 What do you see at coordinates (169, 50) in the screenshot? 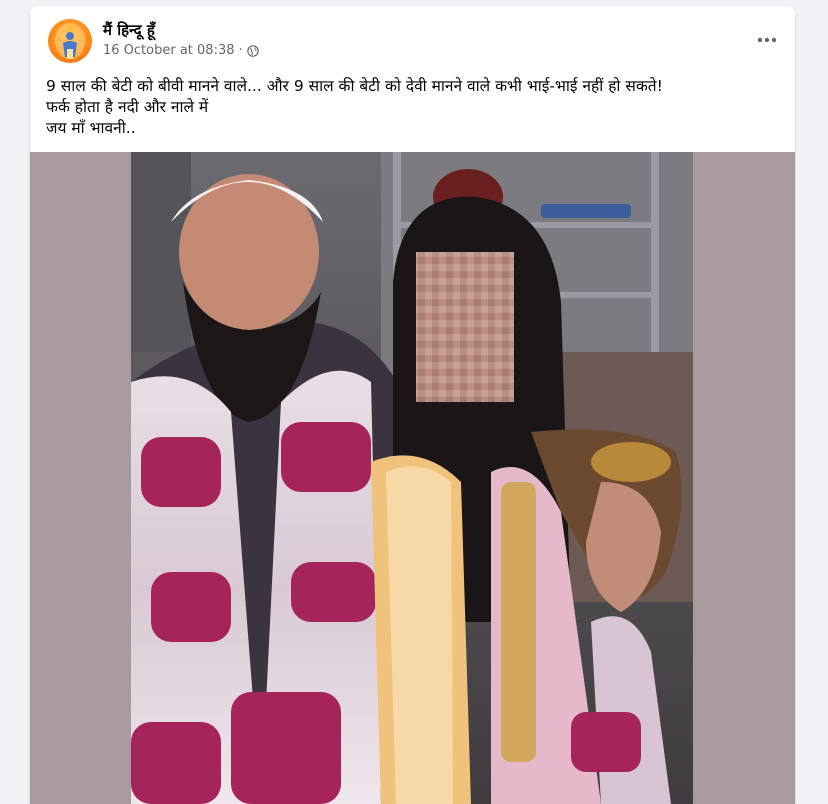
I see `post-timestamp: 16 October at 08:38` at bounding box center [169, 50].